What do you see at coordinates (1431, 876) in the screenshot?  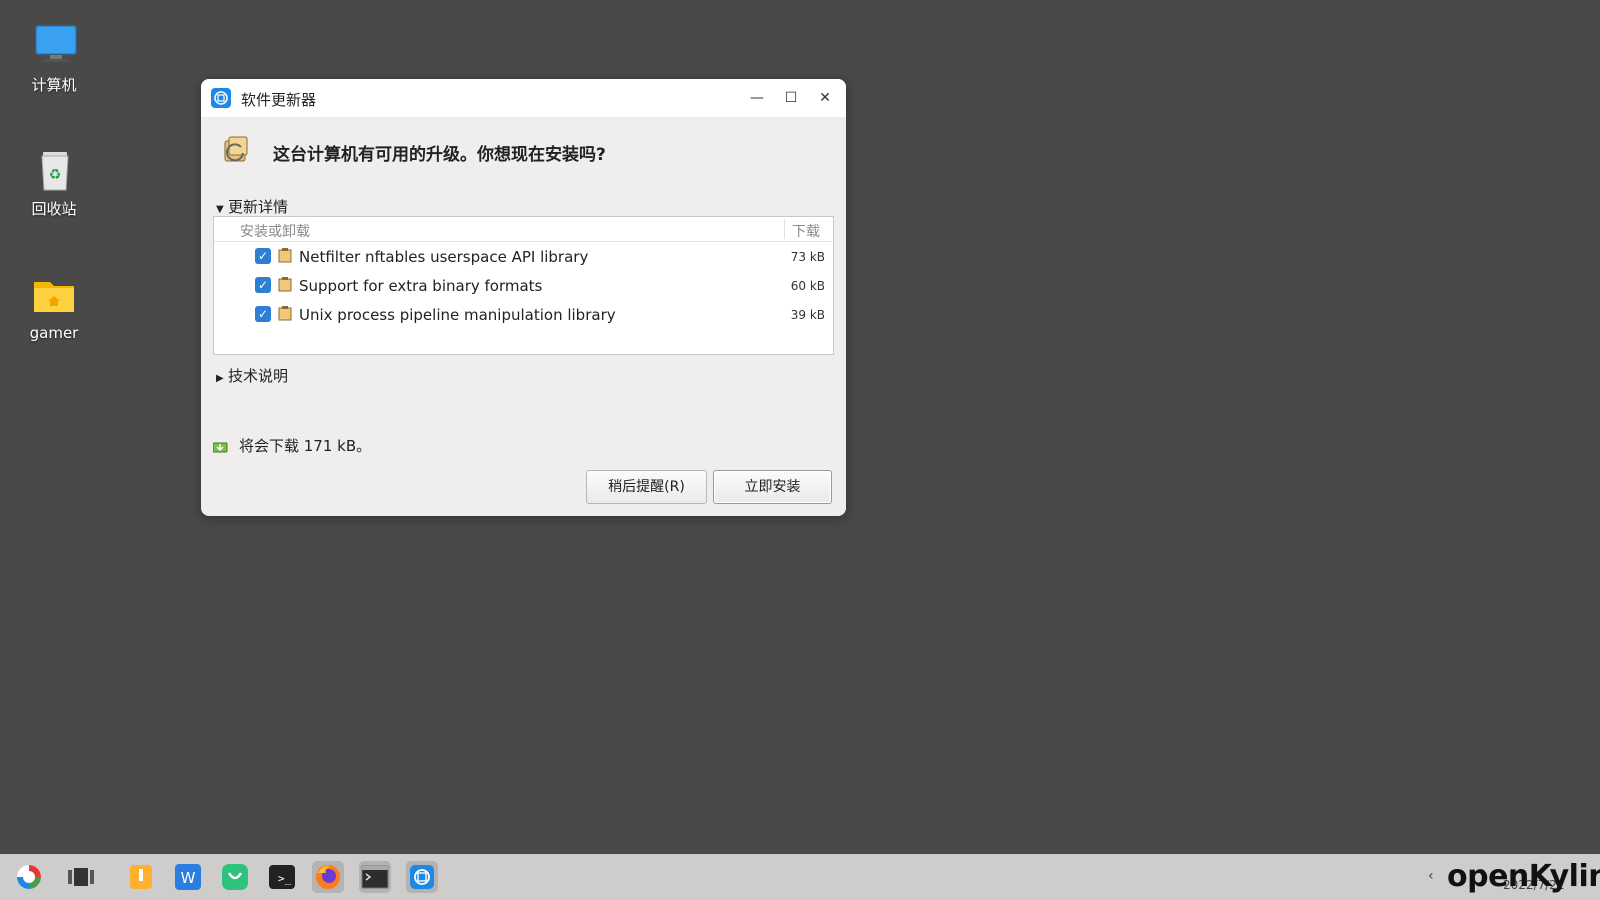 I see `tray-expand-icon: ‹` at bounding box center [1431, 876].